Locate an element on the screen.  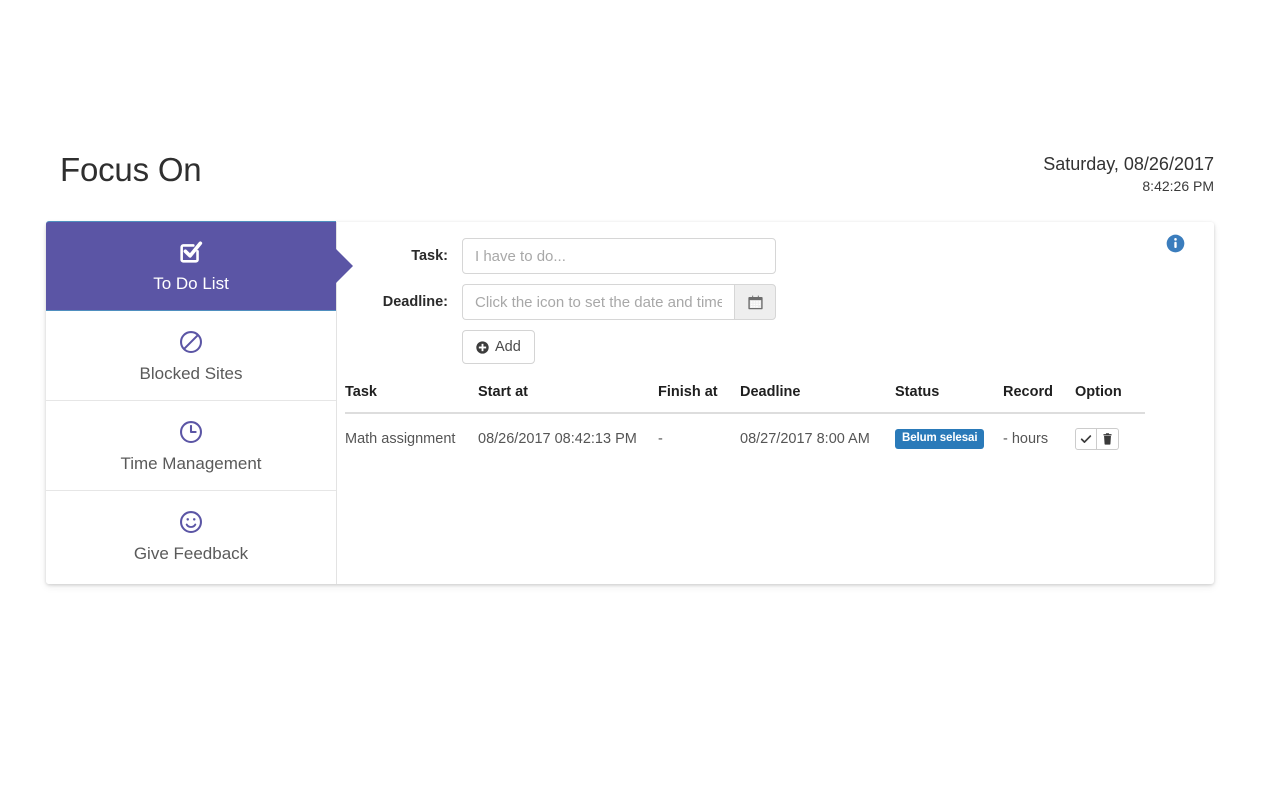
column-header-task: Task is located at coordinates (411, 399).